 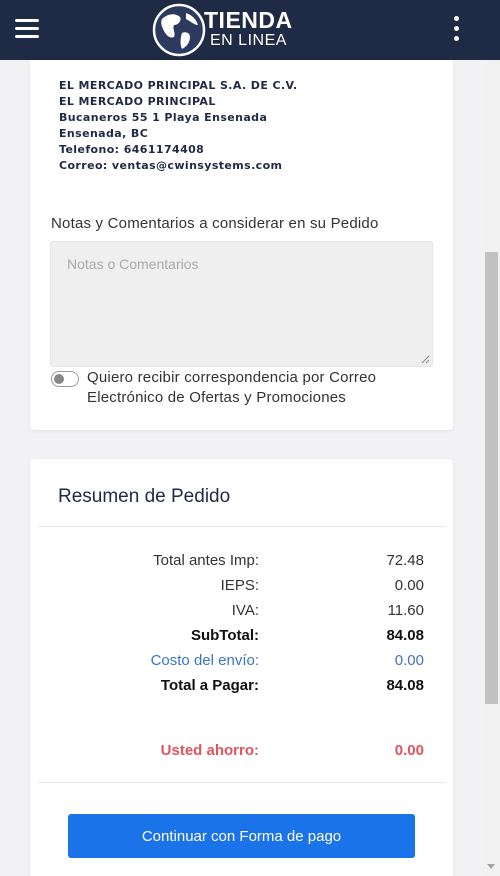 What do you see at coordinates (27, 29) in the screenshot?
I see `hamburger-menu-icon` at bounding box center [27, 29].